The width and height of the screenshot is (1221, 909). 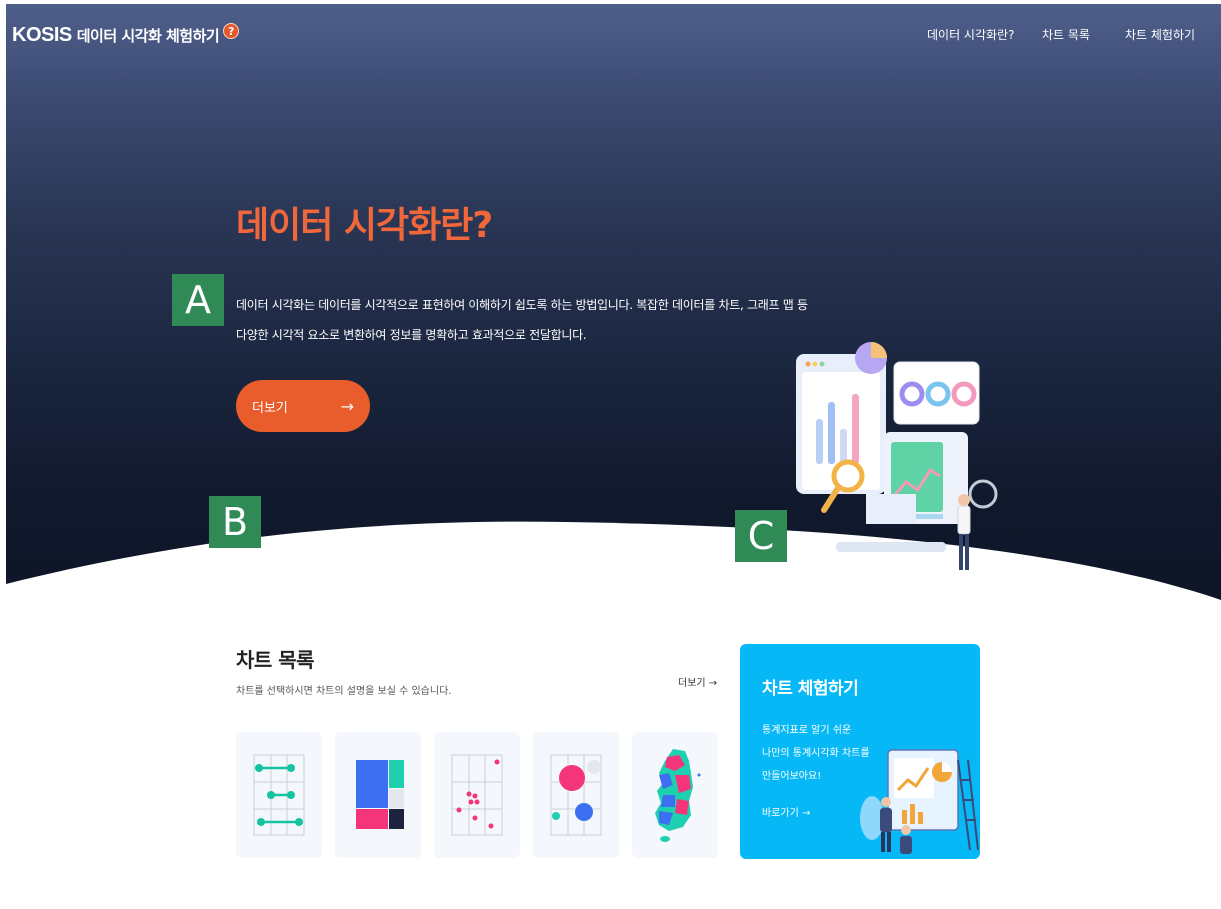 What do you see at coordinates (235, 522) in the screenshot?
I see `marker-b: B` at bounding box center [235, 522].